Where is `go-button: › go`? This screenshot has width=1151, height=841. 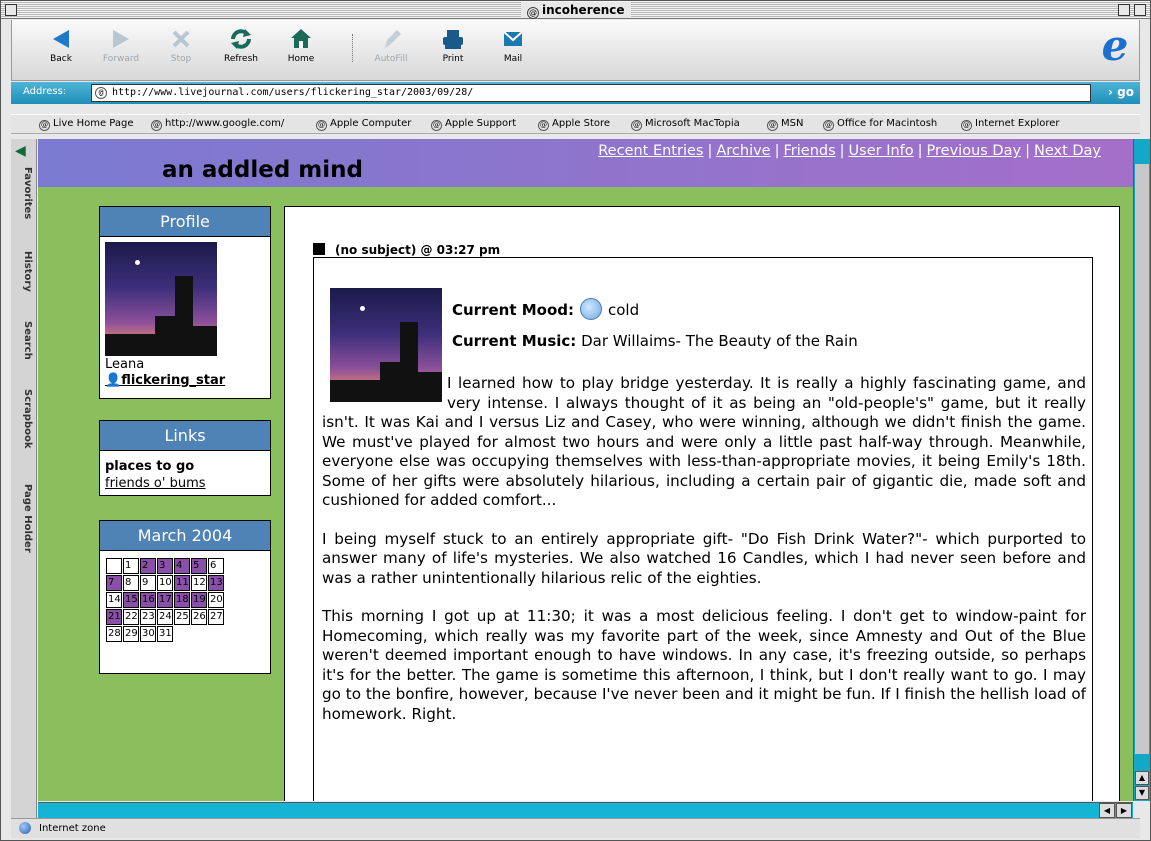
go-button: › go is located at coordinates (1121, 92).